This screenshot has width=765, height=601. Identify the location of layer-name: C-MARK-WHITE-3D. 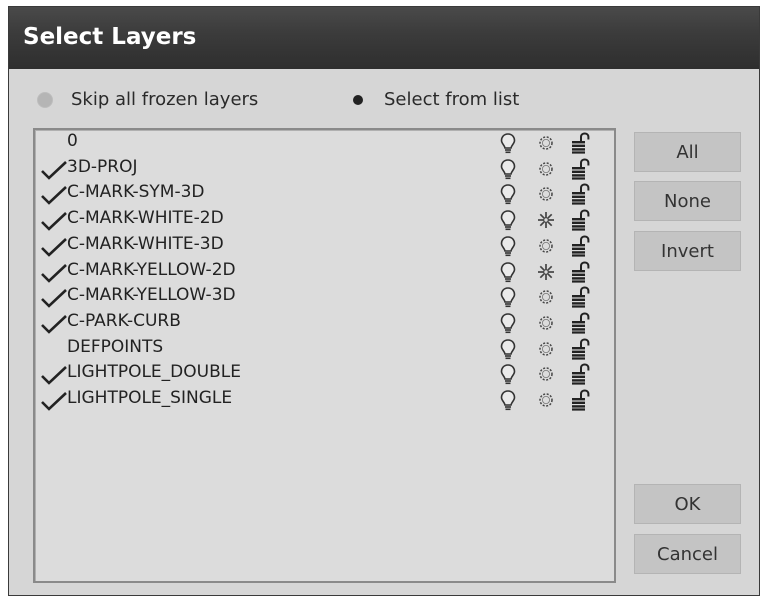
(145, 243).